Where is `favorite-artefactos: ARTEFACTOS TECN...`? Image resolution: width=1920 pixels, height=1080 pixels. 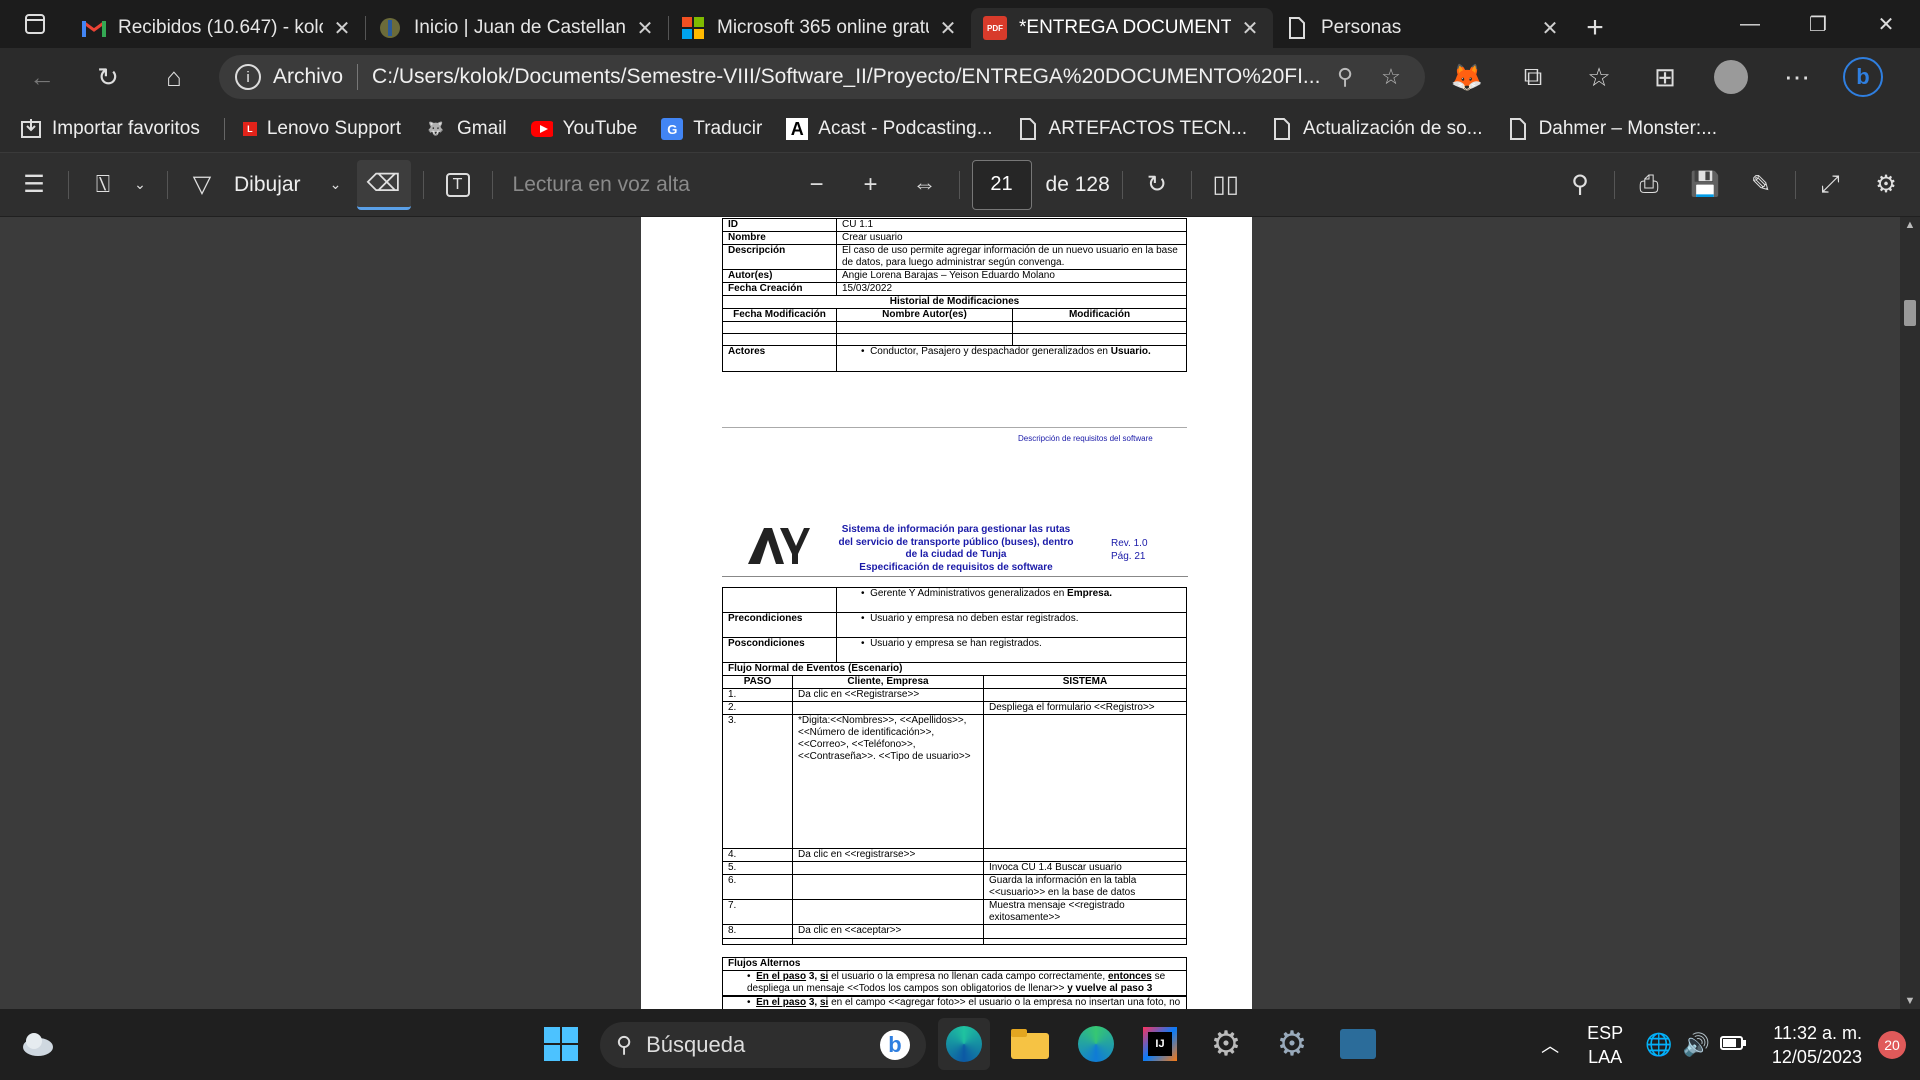 favorite-artefactos: ARTEFACTOS TECN... is located at coordinates (1132, 129).